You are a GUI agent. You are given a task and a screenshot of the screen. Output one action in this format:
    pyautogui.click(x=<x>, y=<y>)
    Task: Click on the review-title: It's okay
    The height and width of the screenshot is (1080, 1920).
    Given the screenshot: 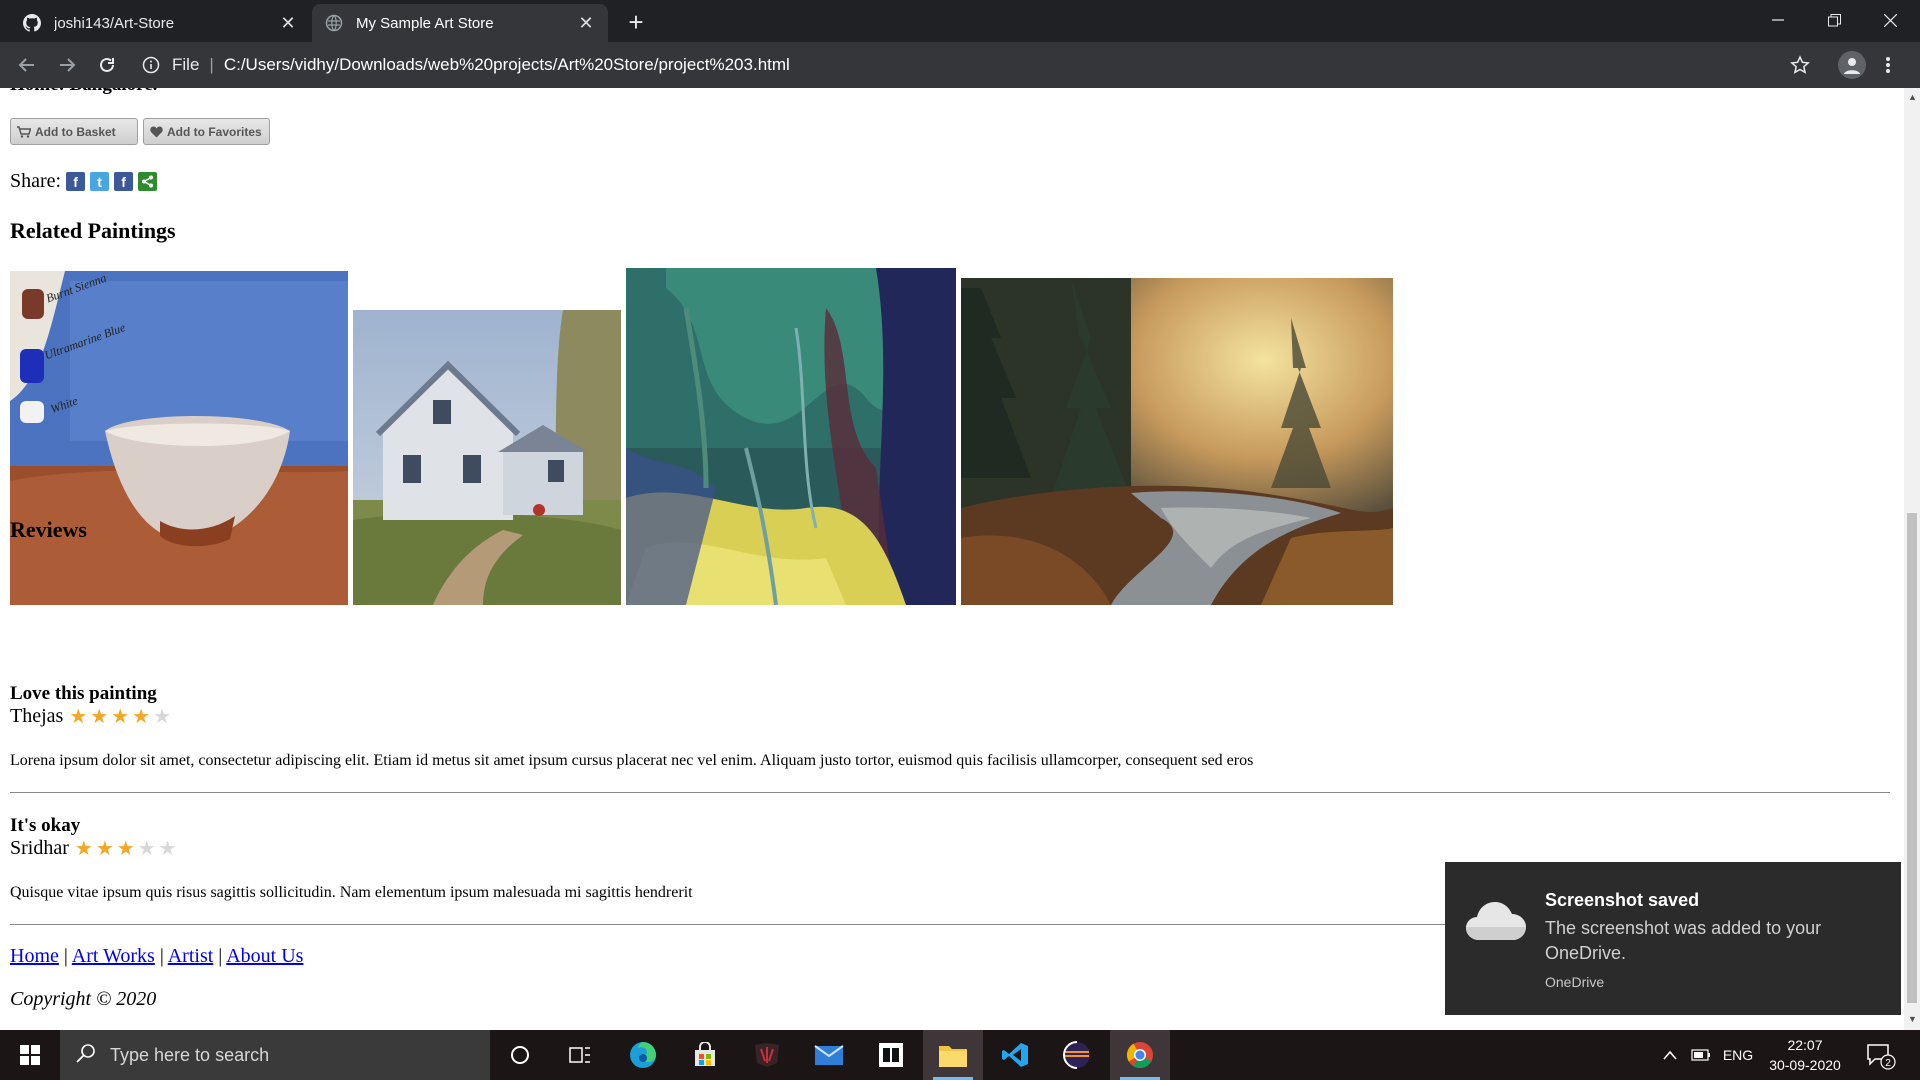 What is the action you would take?
    pyautogui.click(x=45, y=825)
    